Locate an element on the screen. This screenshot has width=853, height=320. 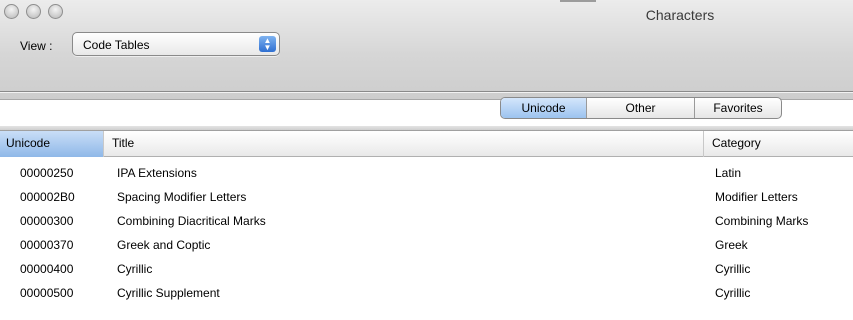
row-title: Cyrillic Supplement is located at coordinates (168, 293).